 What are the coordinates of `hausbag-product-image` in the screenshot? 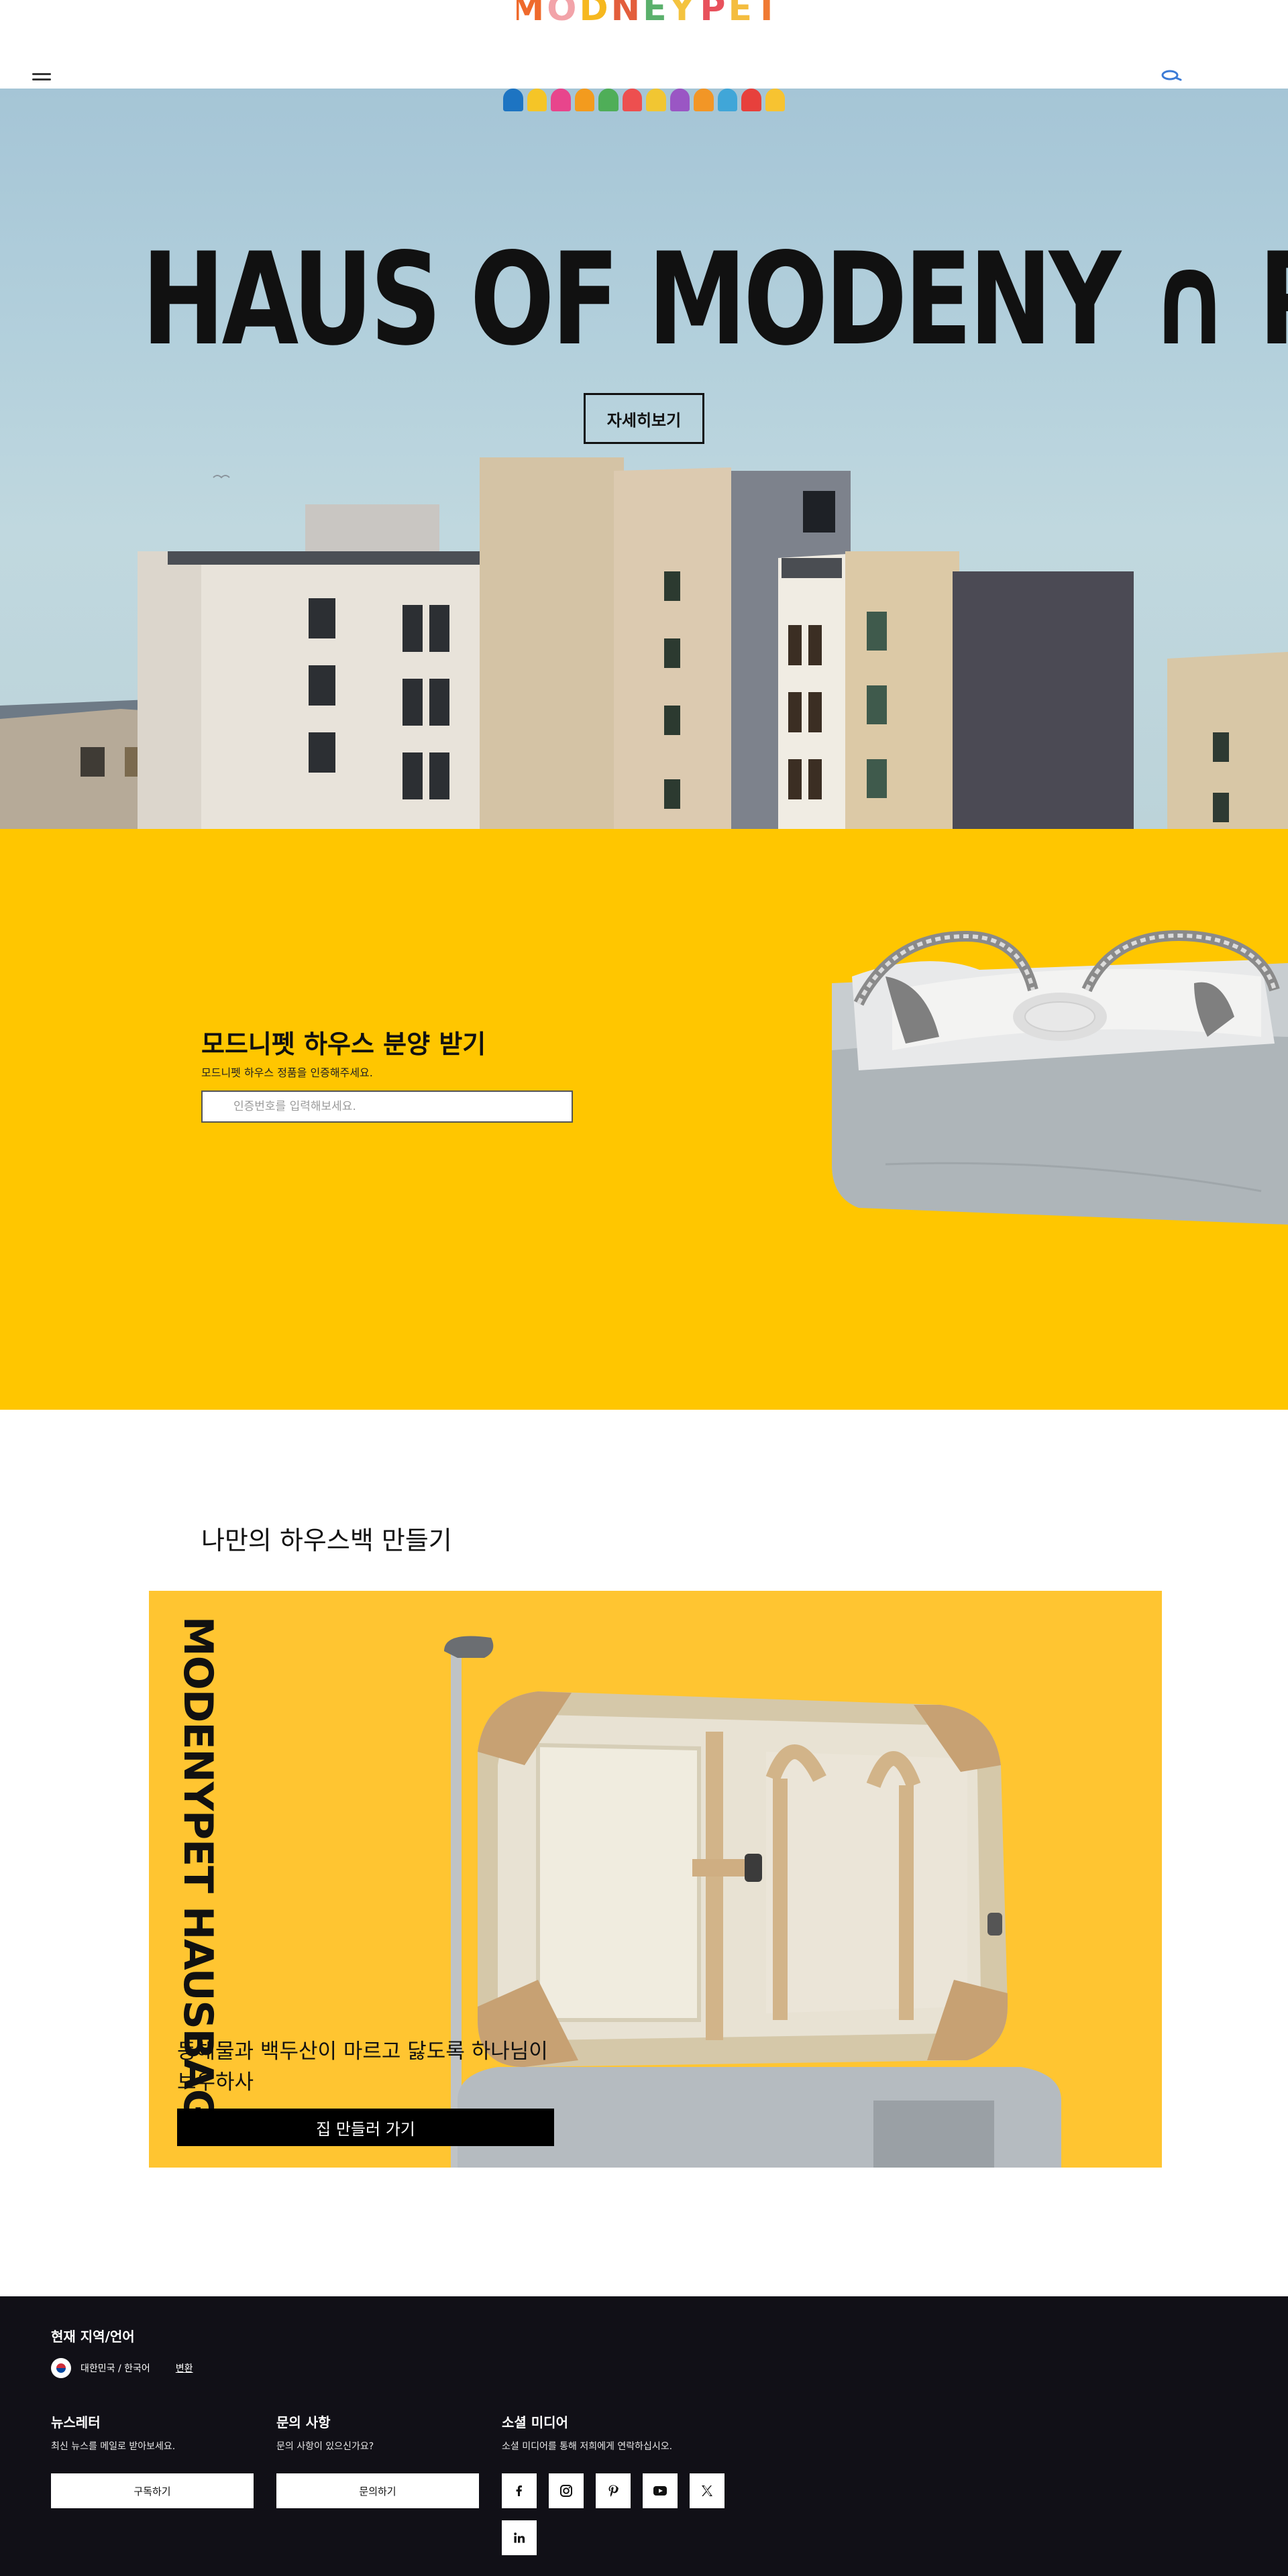 It's located at (1060, 1077).